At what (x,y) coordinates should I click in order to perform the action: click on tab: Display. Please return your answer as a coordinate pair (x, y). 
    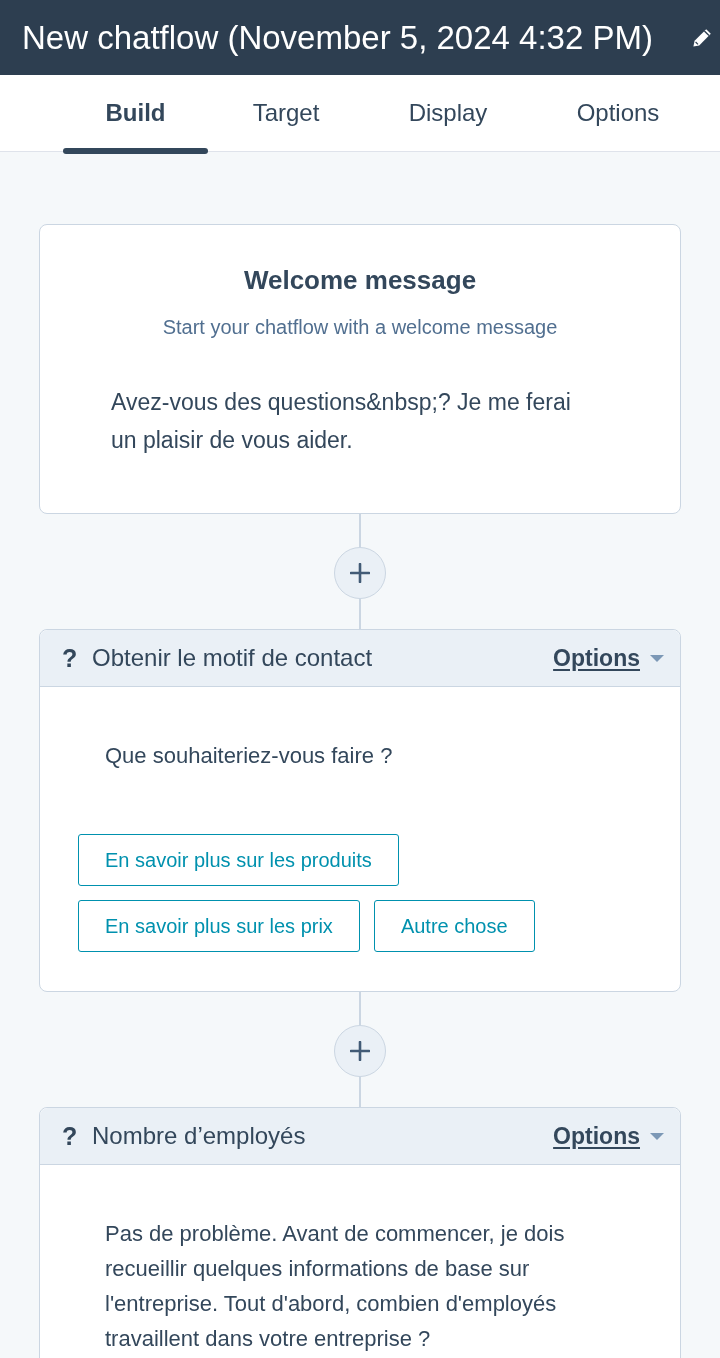
    Looking at the image, I should click on (448, 113).